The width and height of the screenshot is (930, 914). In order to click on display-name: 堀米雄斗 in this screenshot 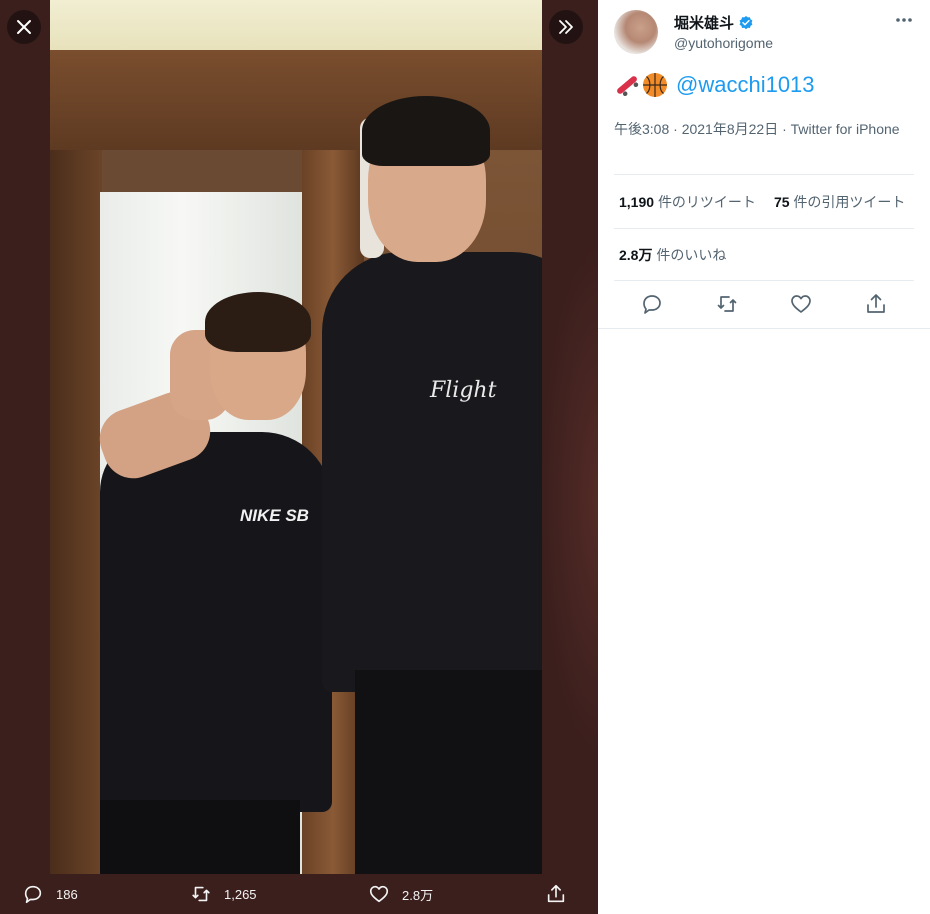, I will do `click(714, 22)`.